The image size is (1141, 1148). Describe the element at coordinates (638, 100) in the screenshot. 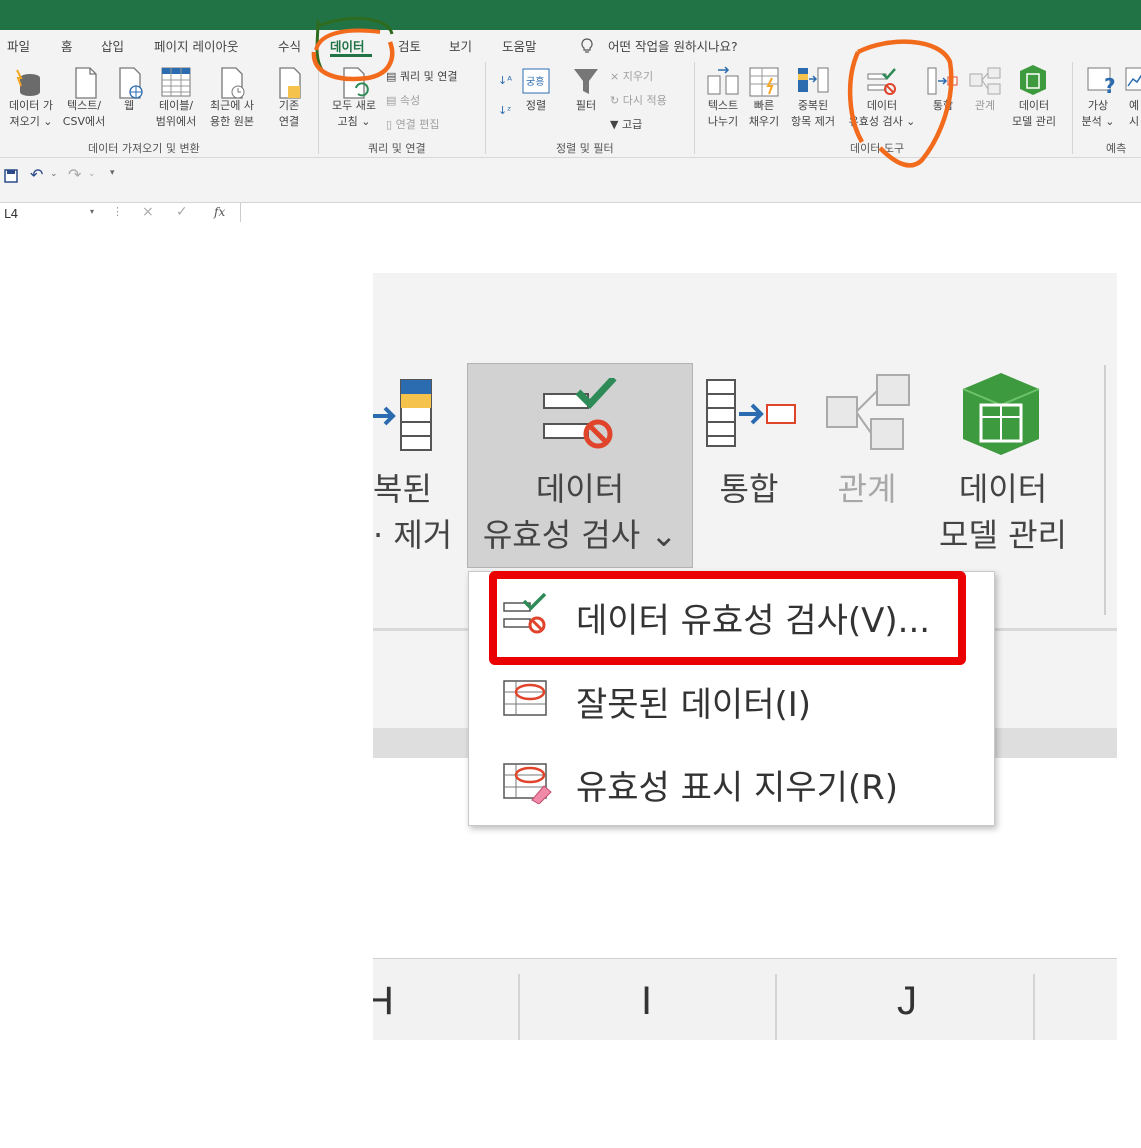

I see `reapply-button: ↻ 다시 적용` at that location.